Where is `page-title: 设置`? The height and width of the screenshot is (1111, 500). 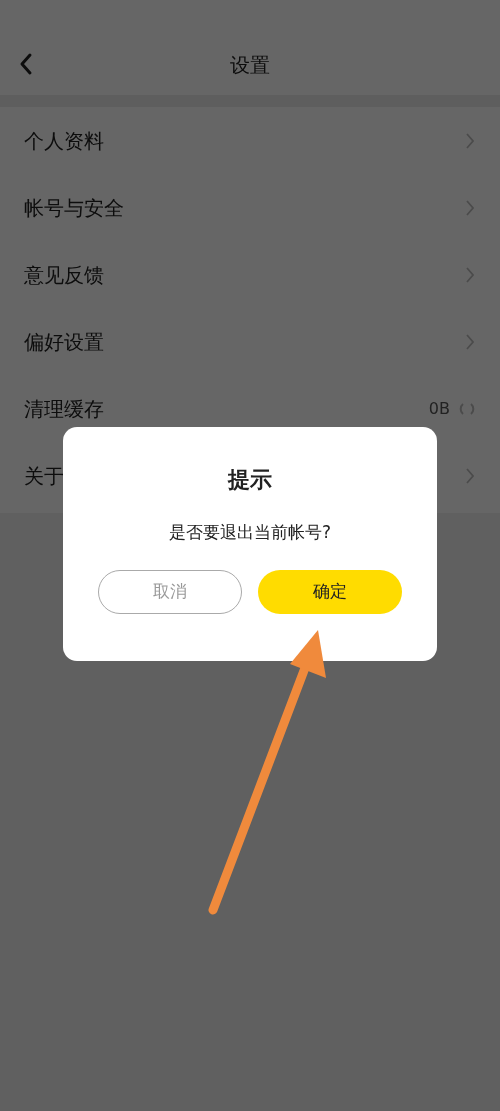 page-title: 设置 is located at coordinates (250, 65).